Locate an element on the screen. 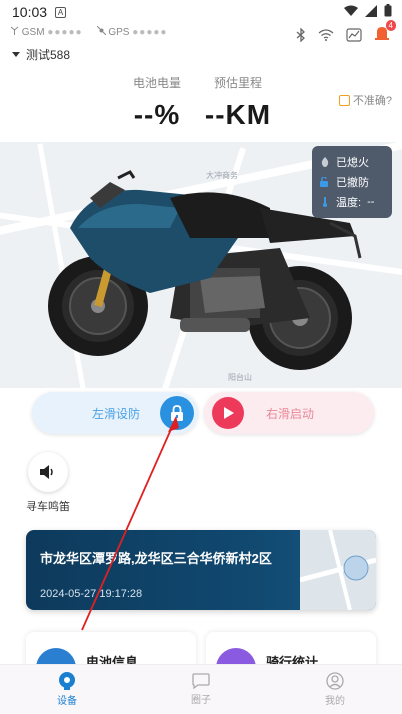 The height and width of the screenshot is (714, 402). header-icons: 4 is located at coordinates (346, 32).